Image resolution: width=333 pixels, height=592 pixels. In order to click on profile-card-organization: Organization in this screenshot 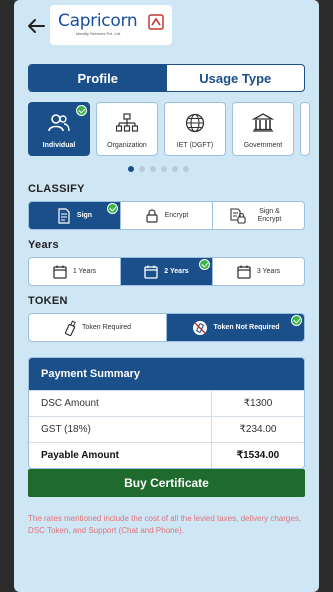, I will do `click(127, 129)`.